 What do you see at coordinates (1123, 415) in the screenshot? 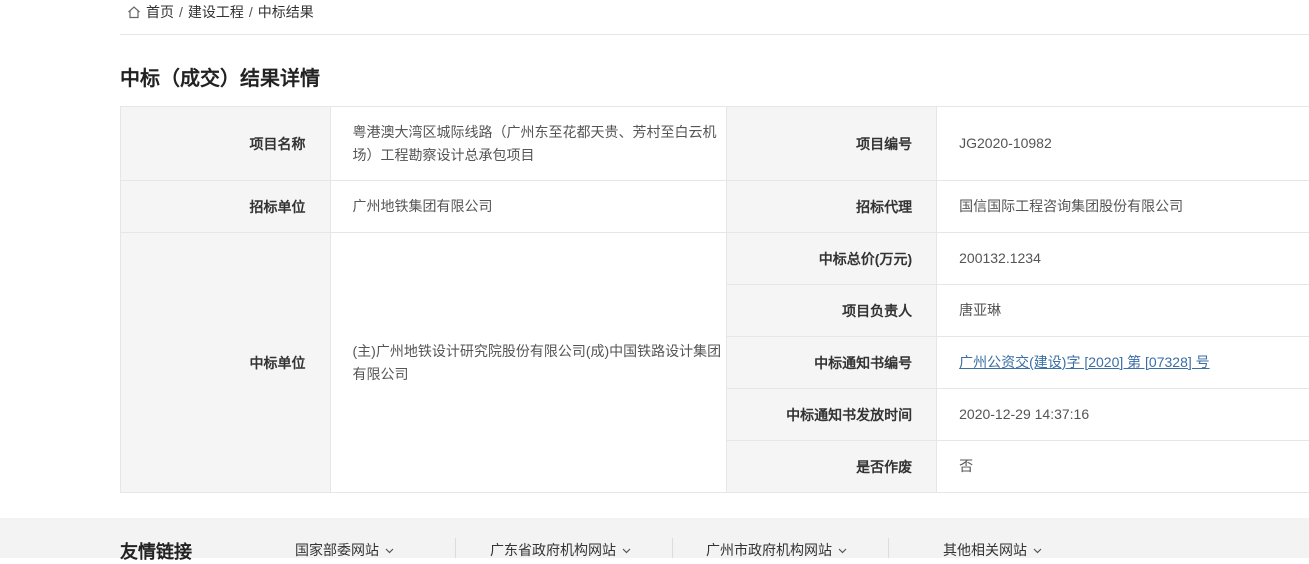
I see `notice-time-value: 2020-12-29 14:37:16` at bounding box center [1123, 415].